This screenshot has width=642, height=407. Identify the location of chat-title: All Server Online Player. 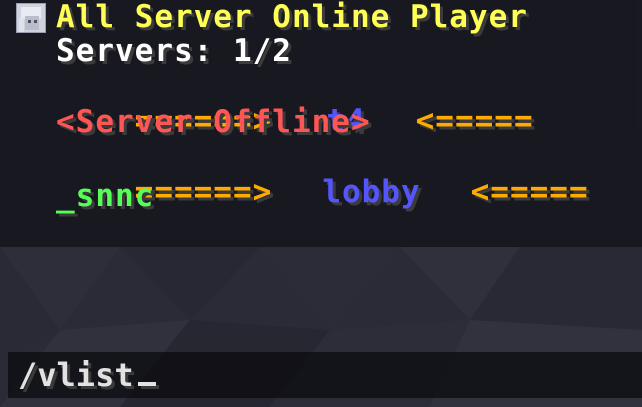
(292, 17).